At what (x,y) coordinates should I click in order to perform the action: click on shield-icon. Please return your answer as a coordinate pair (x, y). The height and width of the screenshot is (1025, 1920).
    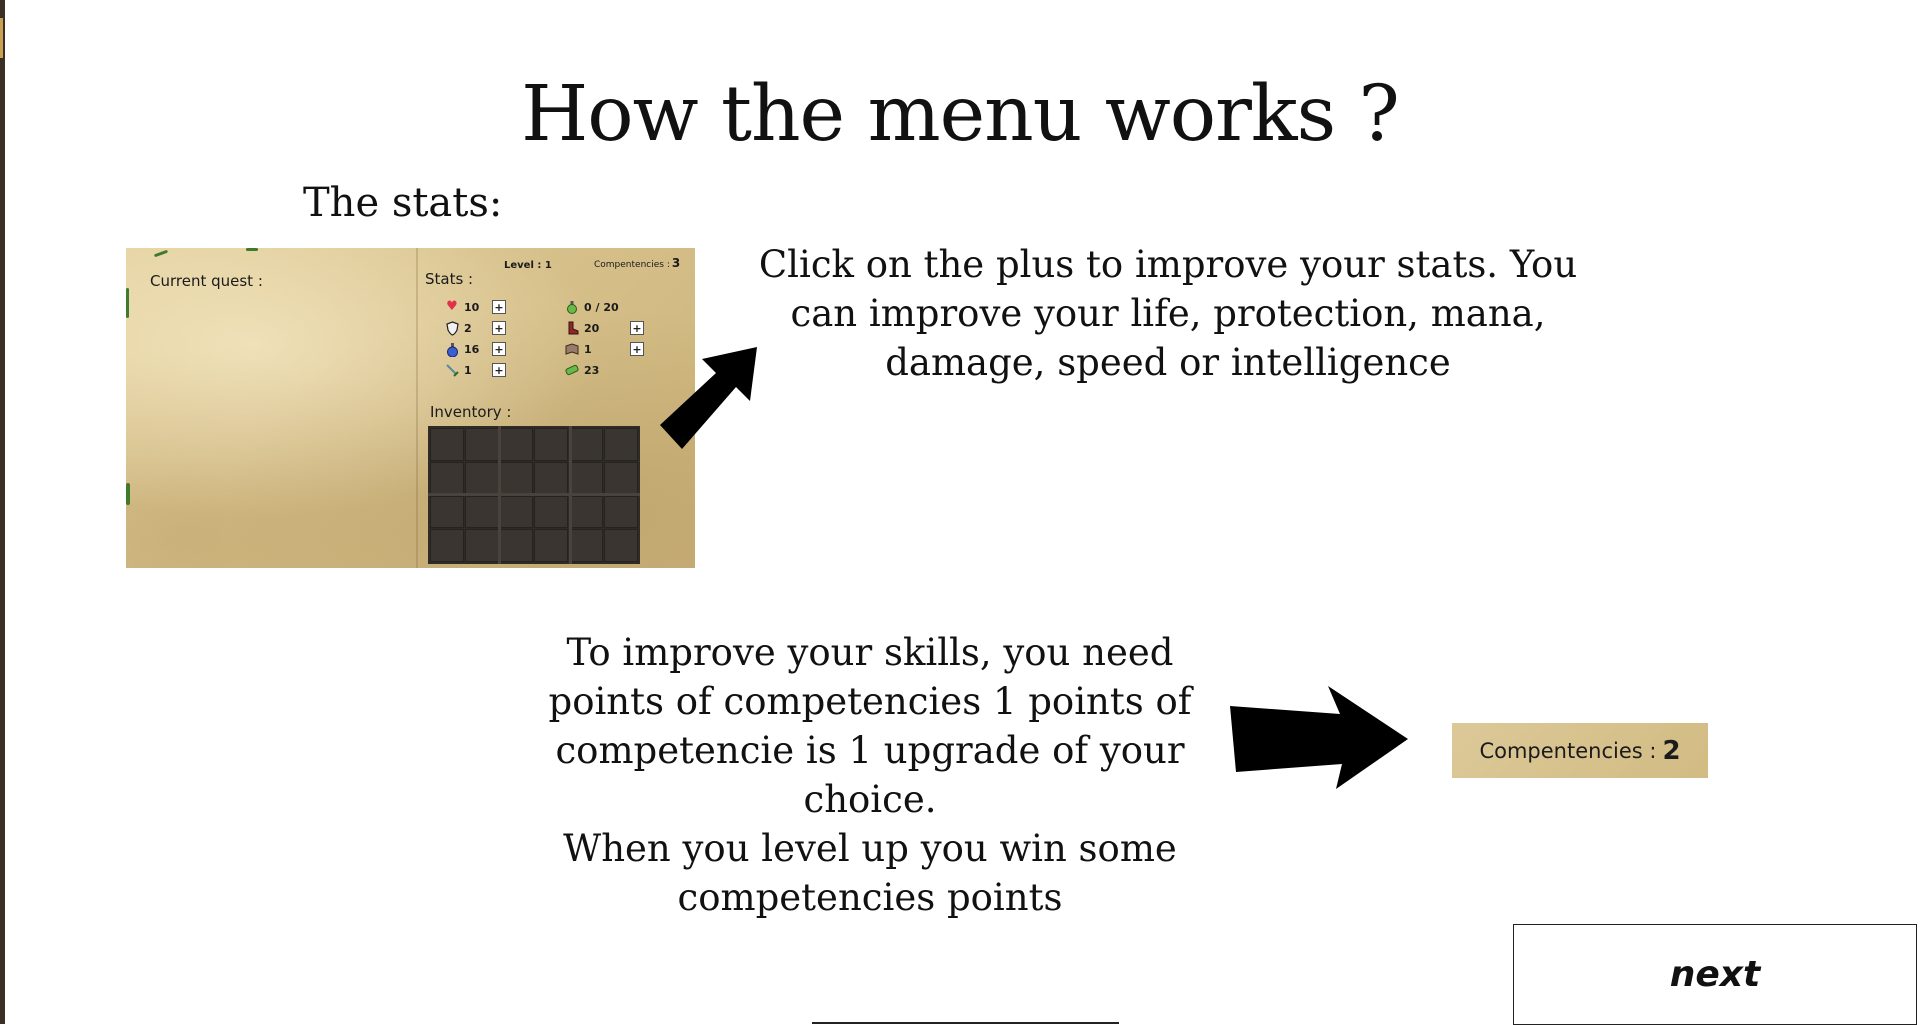
    Looking at the image, I should click on (452, 328).